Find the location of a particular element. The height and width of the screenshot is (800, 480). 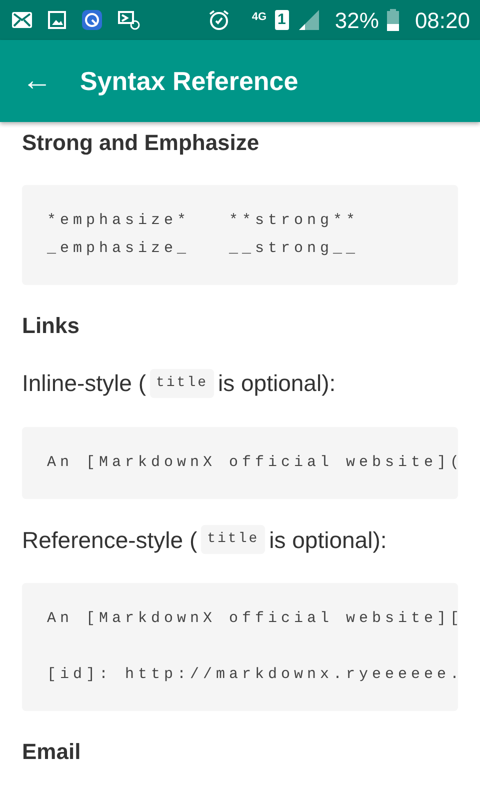

battery-percent: 32% is located at coordinates (356, 20).